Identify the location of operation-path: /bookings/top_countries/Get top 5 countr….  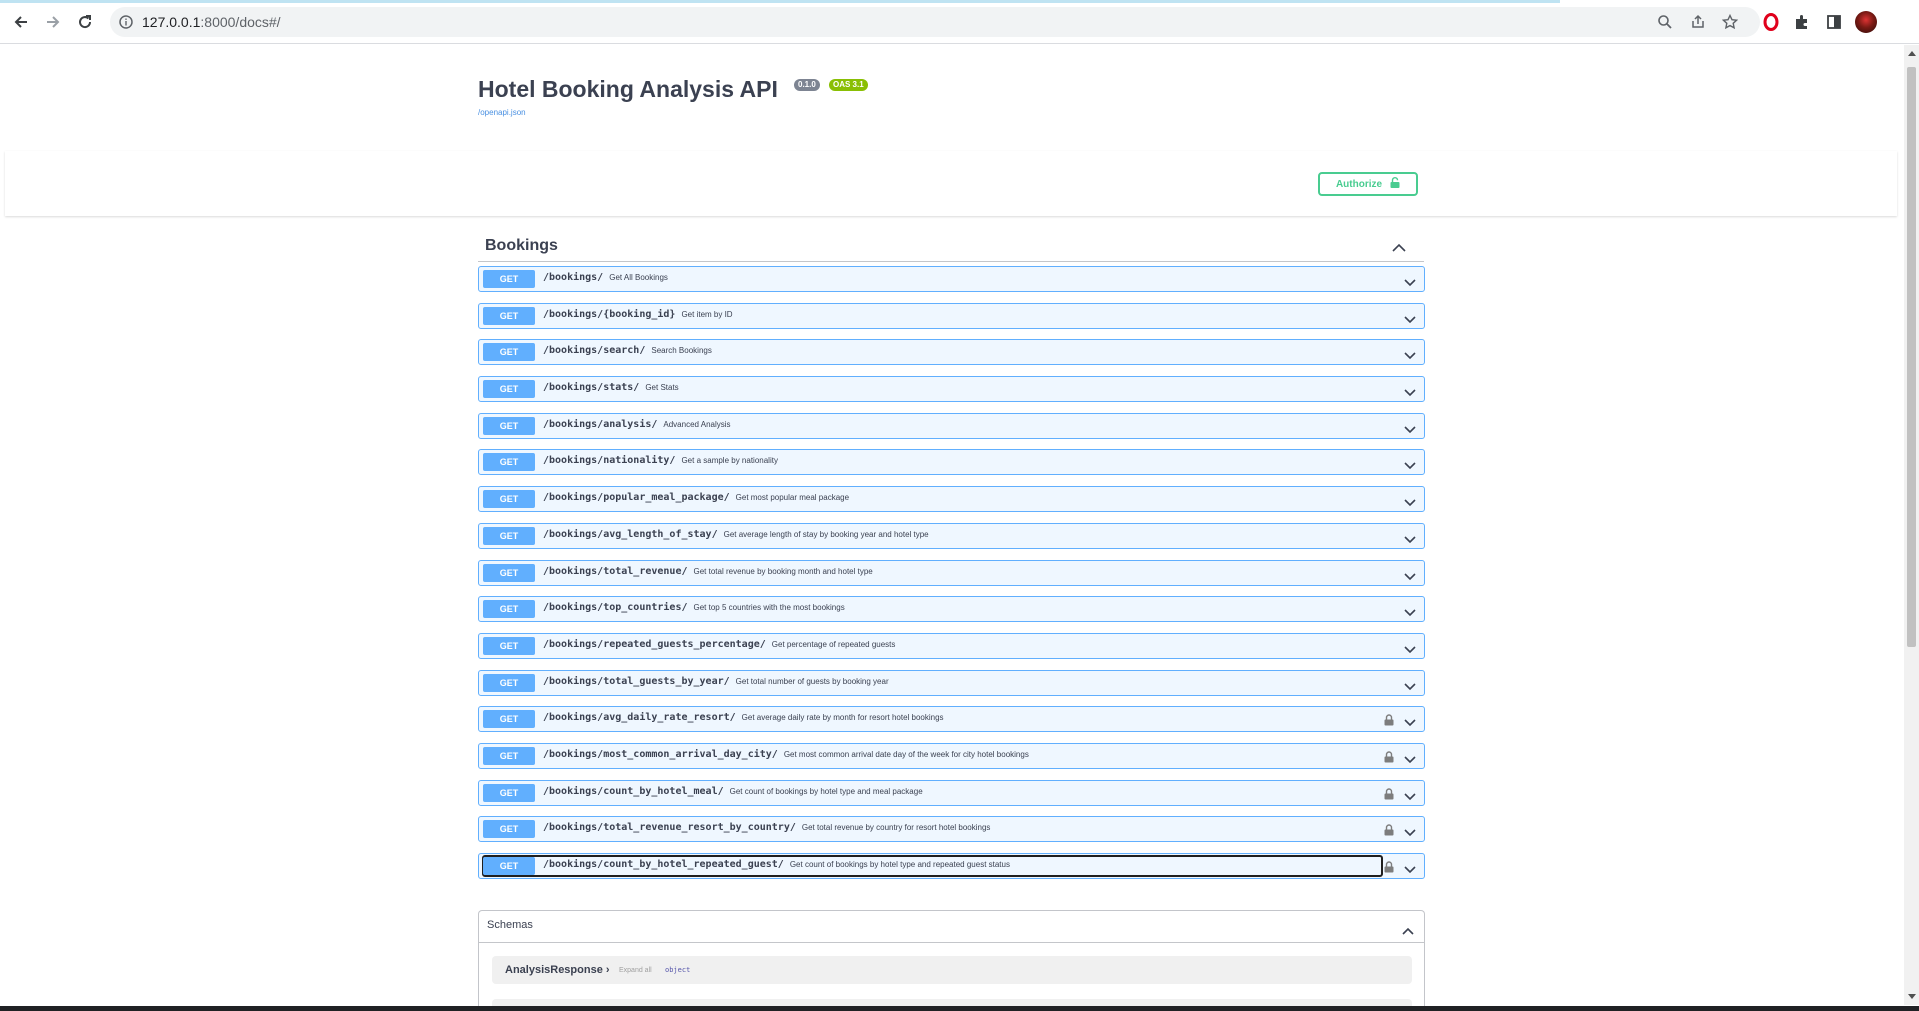
(694, 607).